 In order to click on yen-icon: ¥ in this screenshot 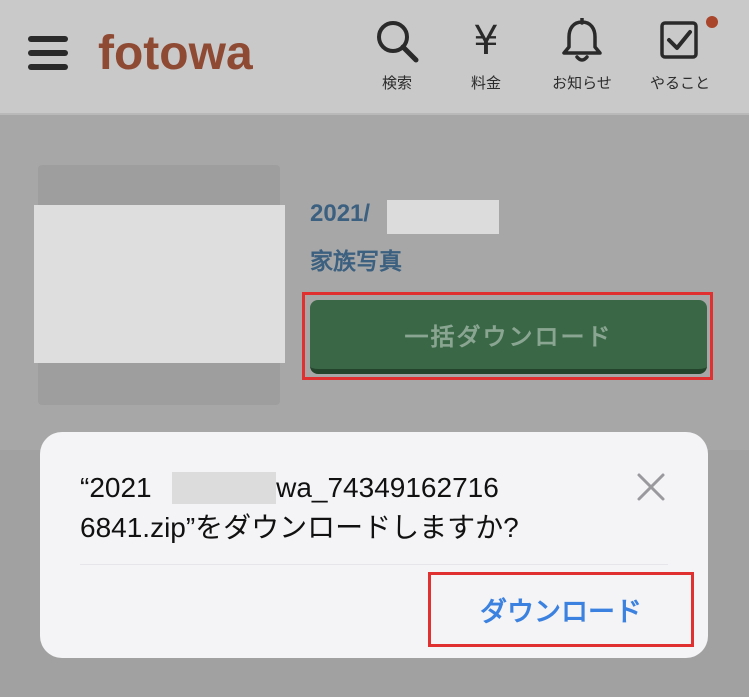, I will do `click(486, 41)`.